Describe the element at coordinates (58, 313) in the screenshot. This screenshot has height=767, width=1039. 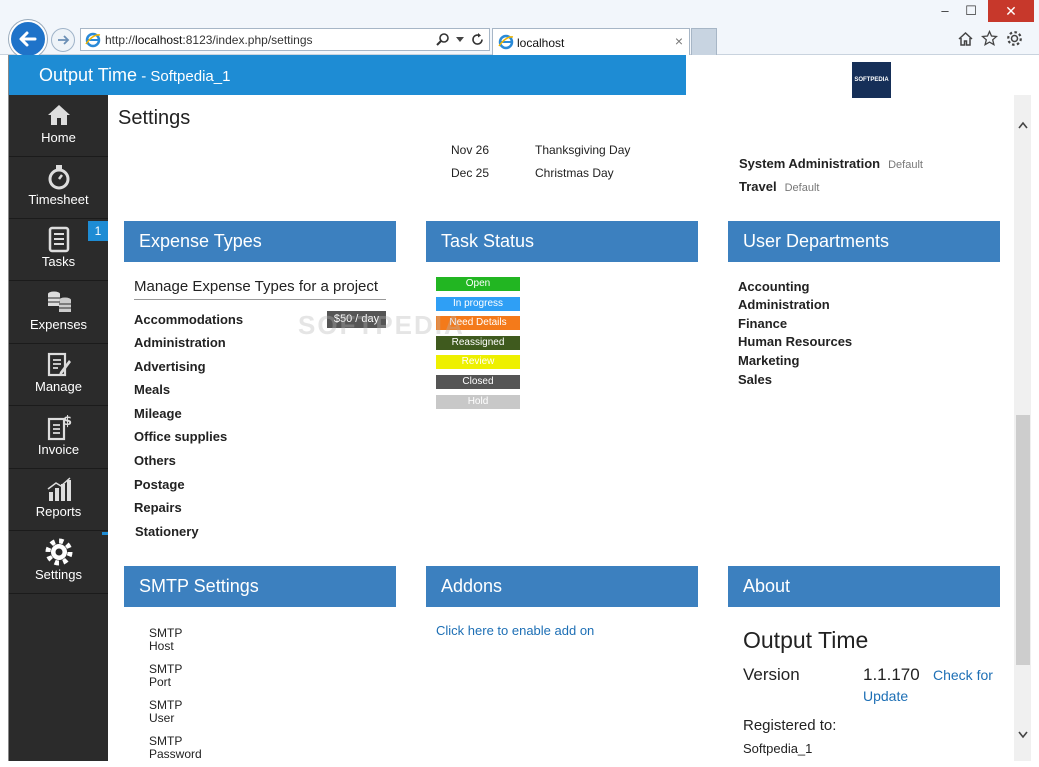
I see `sidebar-item-expenses: Expenses` at that location.